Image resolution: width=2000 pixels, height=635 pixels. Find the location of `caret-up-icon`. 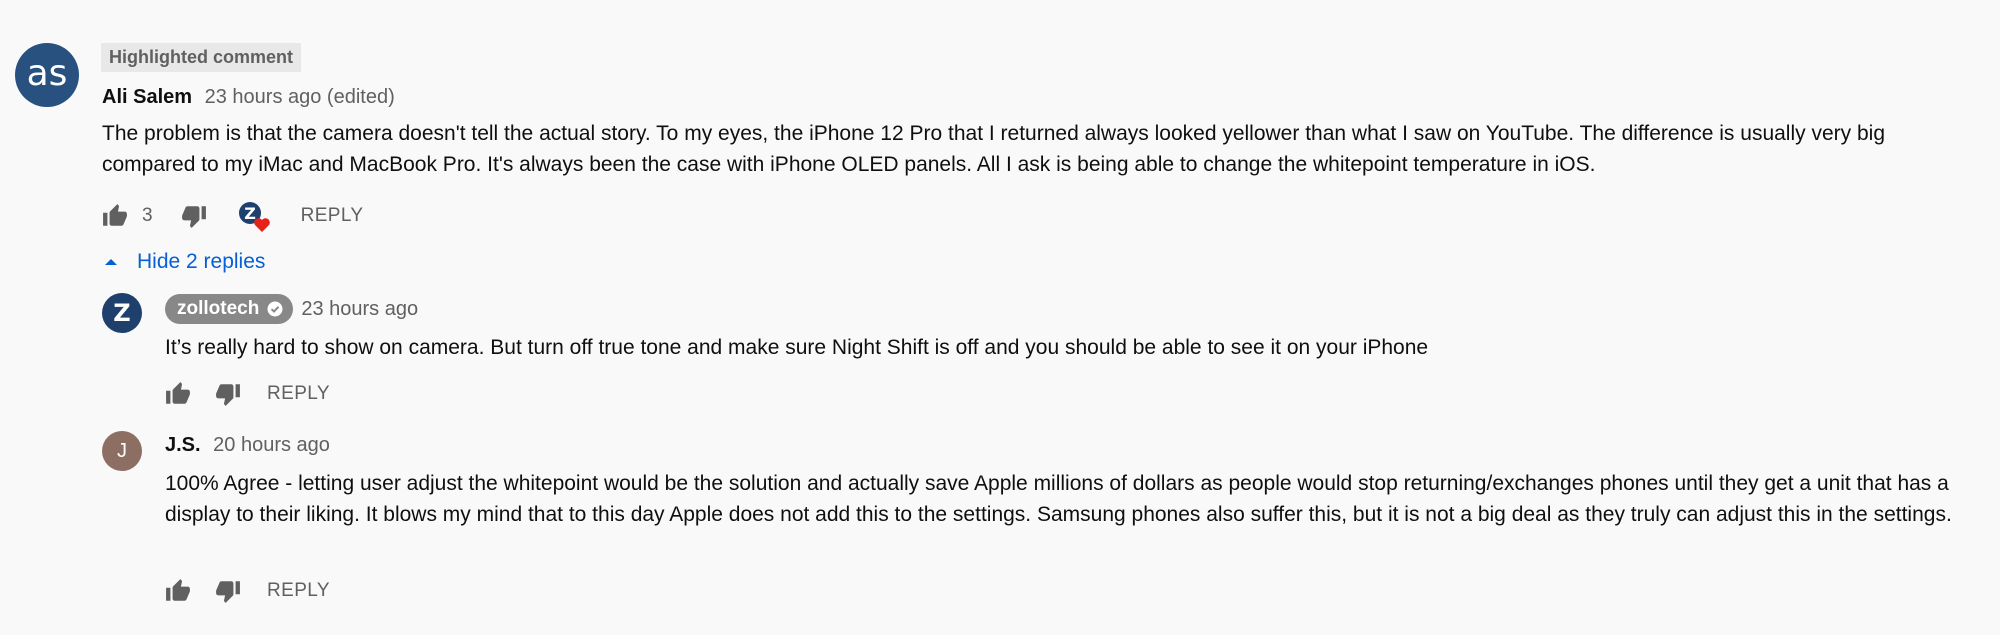

caret-up-icon is located at coordinates (111, 262).